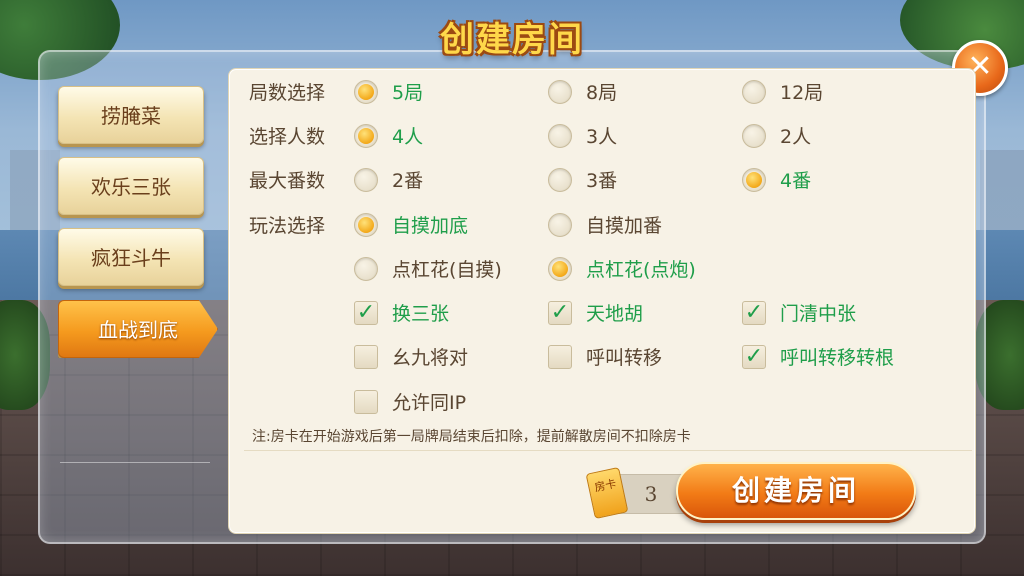  Describe the element at coordinates (430, 226) in the screenshot. I see `option-label: 自摸加底` at that location.